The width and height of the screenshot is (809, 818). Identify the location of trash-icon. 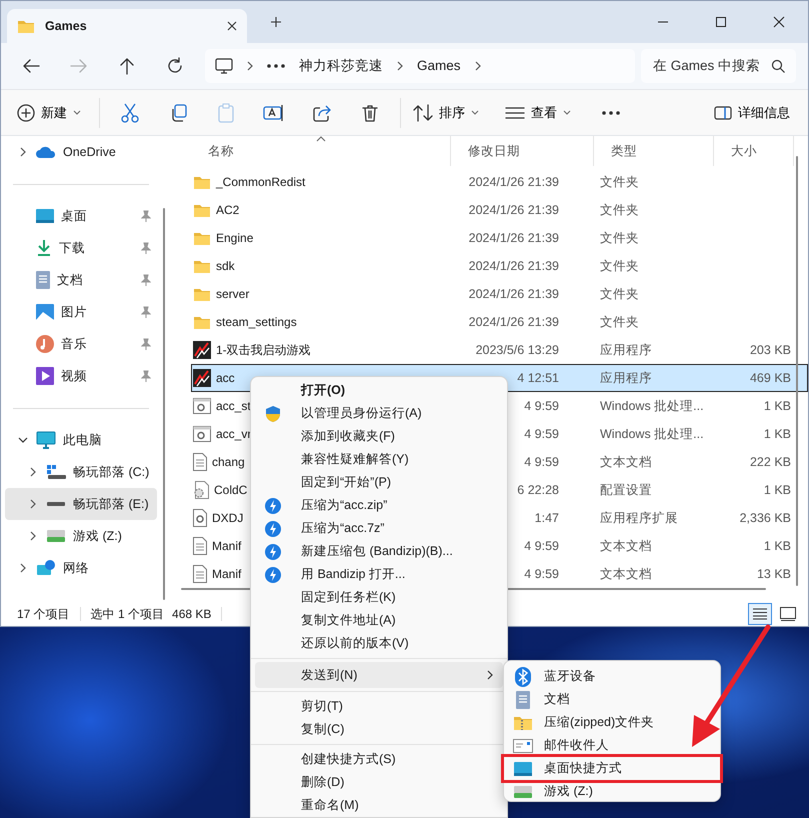
(370, 113).